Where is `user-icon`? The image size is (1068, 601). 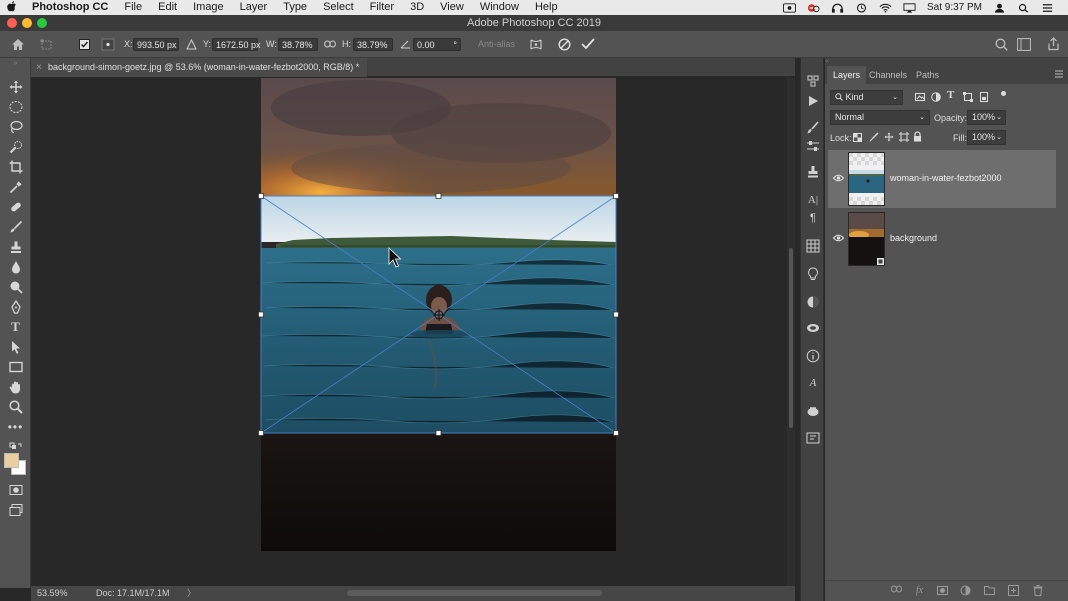
user-icon is located at coordinates (999, 8).